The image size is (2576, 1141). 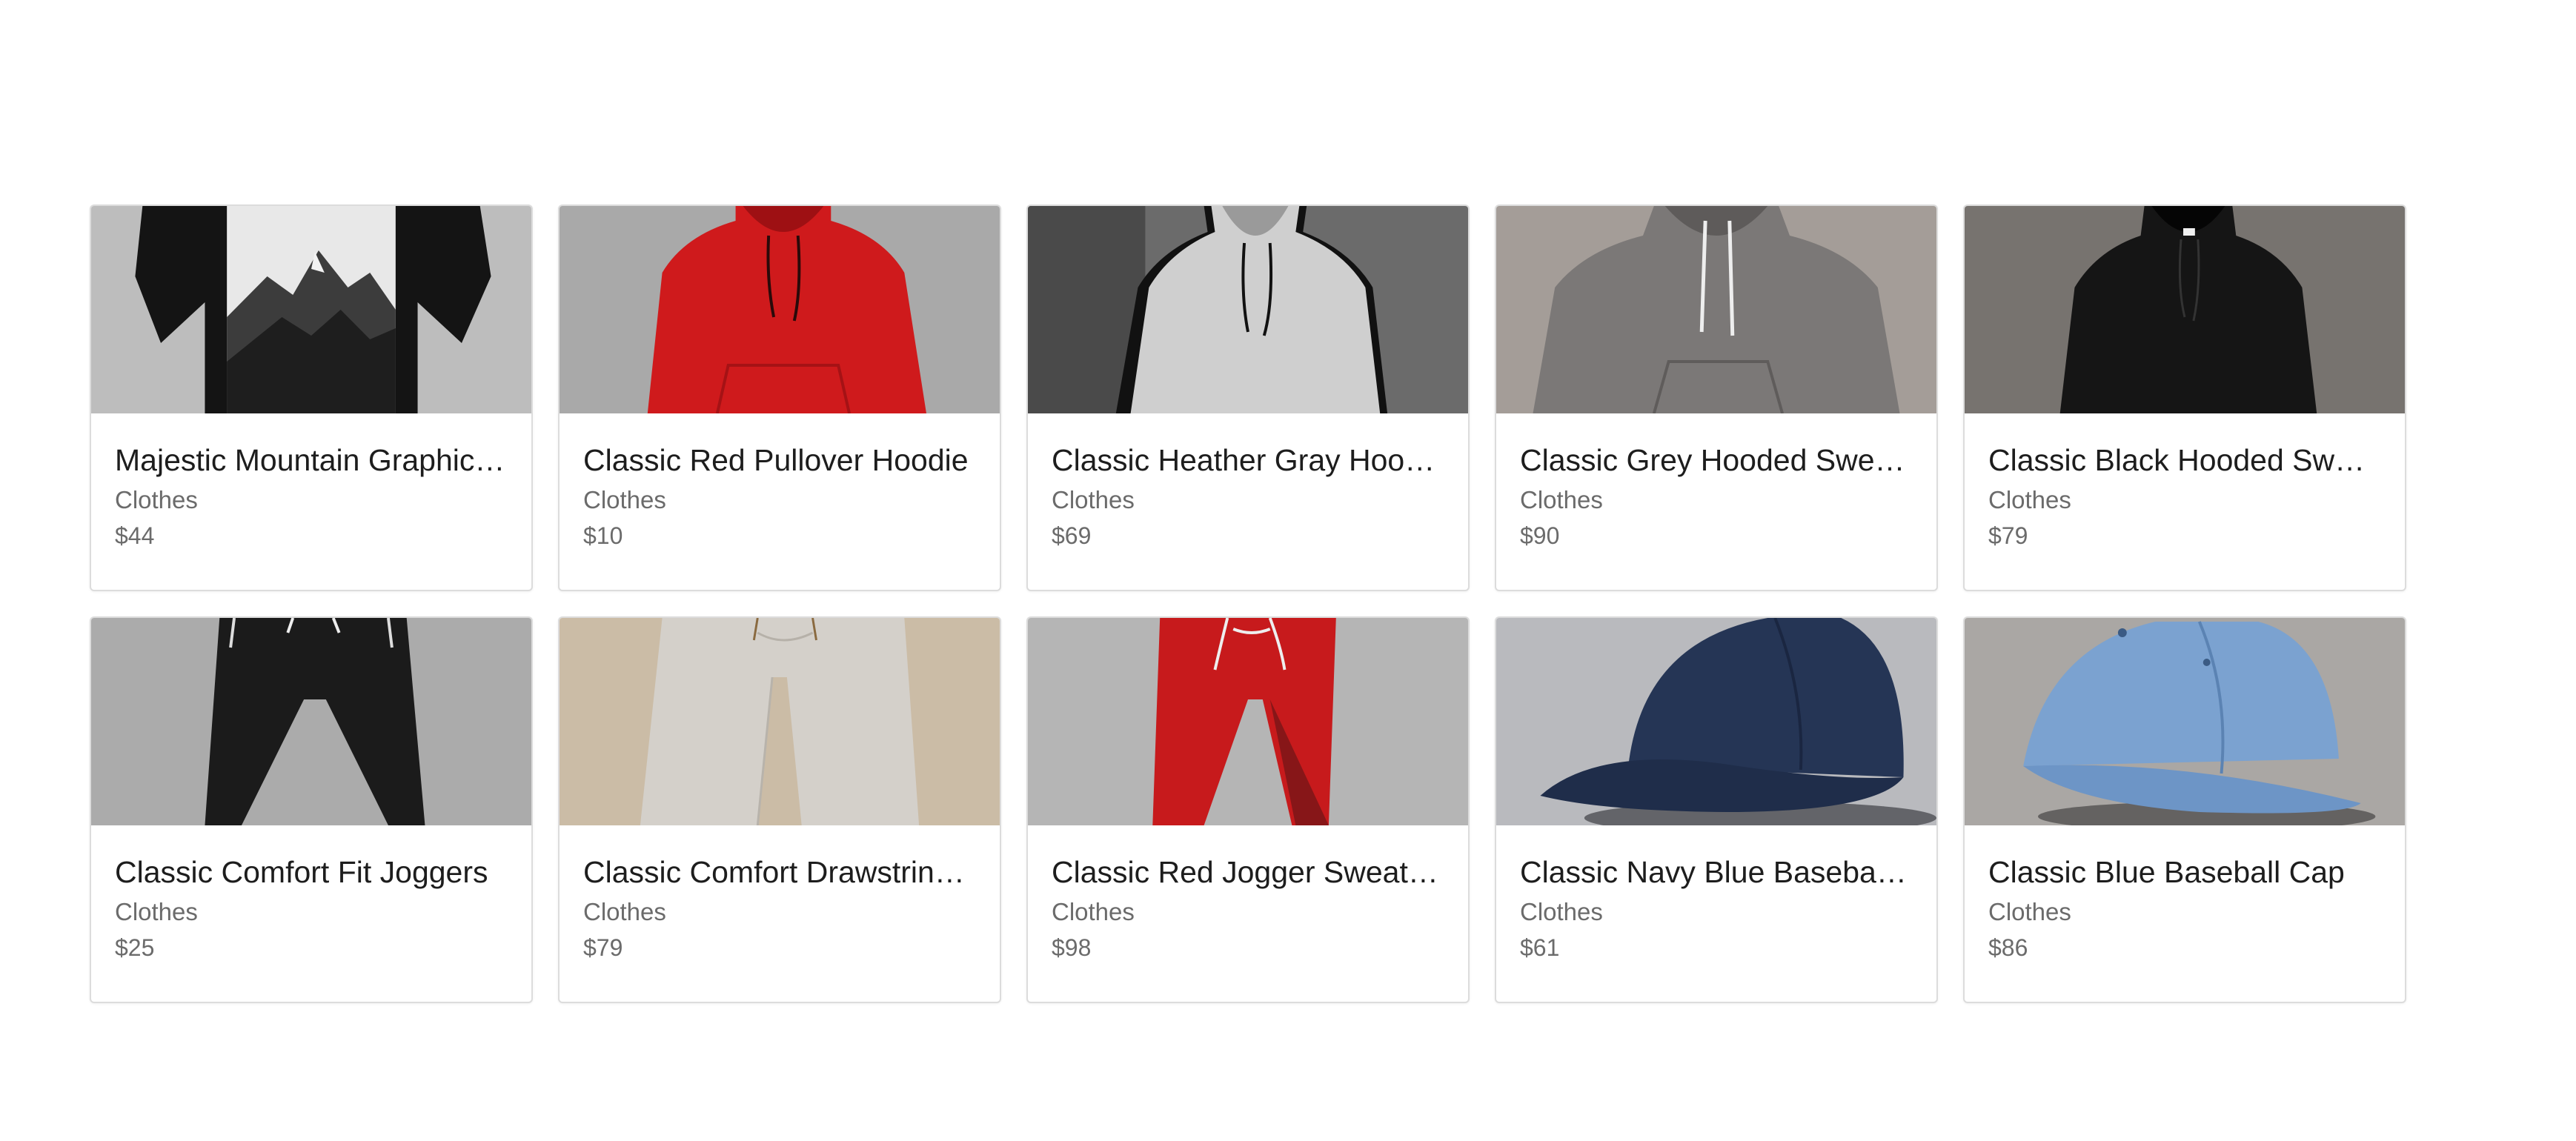 What do you see at coordinates (311, 460) in the screenshot?
I see `product-title: Majestic Mountain Graphic Tee` at bounding box center [311, 460].